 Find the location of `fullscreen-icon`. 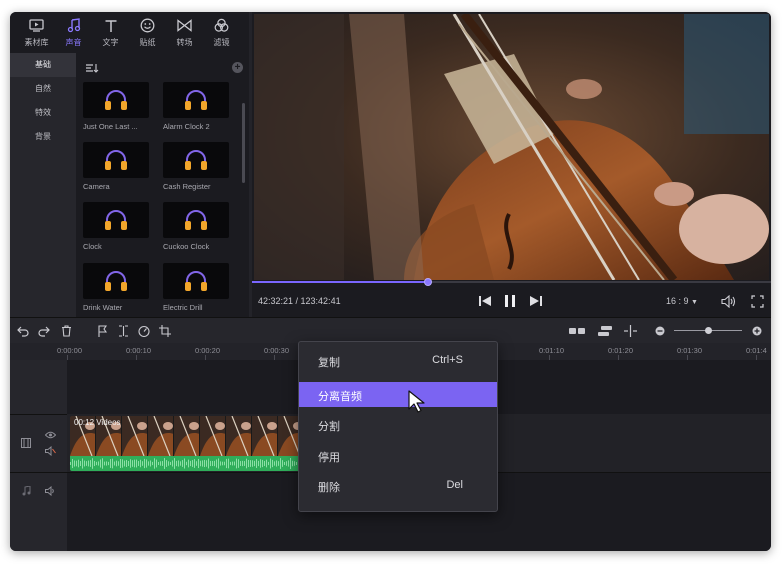

fullscreen-icon is located at coordinates (757, 301).